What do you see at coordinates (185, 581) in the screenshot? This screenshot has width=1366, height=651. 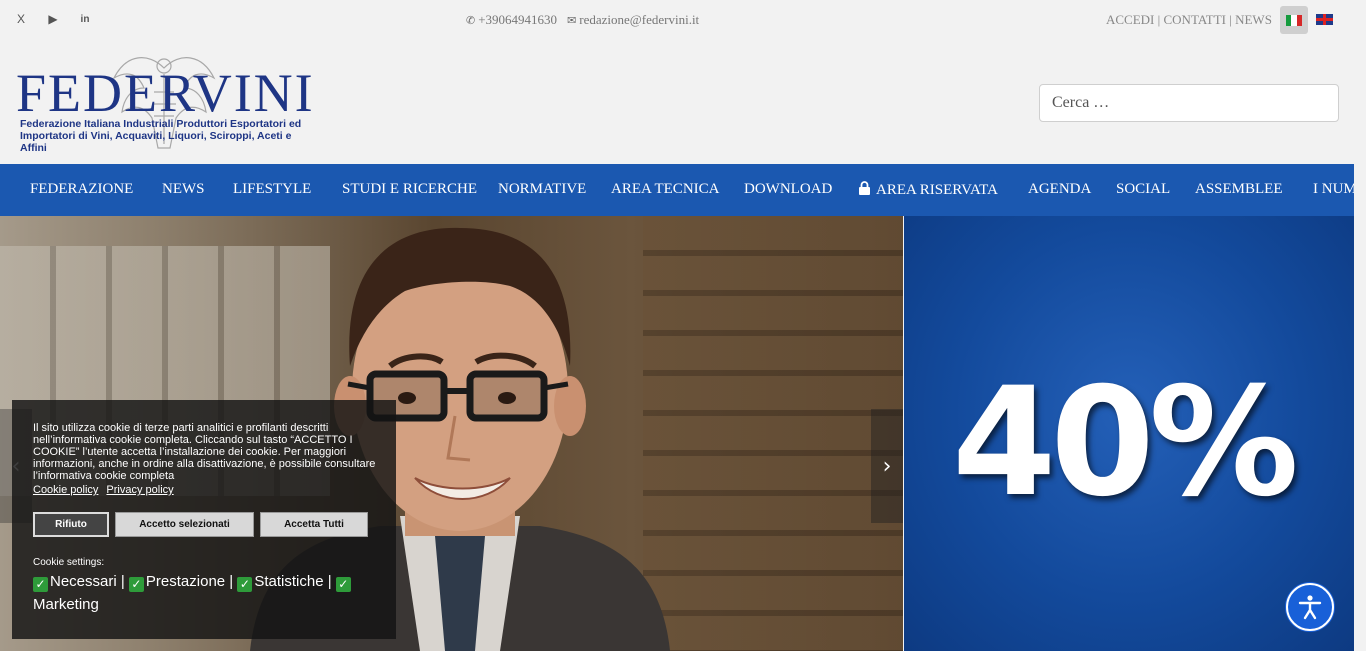 I see `cookie-option-label: Prestazione` at bounding box center [185, 581].